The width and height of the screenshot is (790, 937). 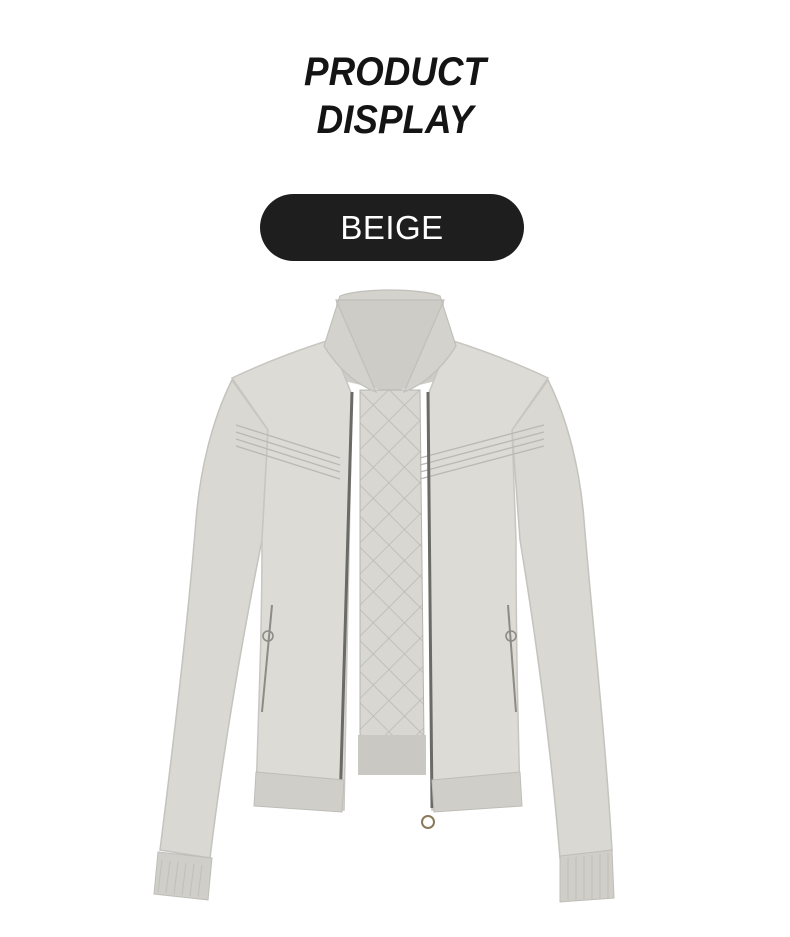 I want to click on color-badge: BEIGE, so click(x=392, y=227).